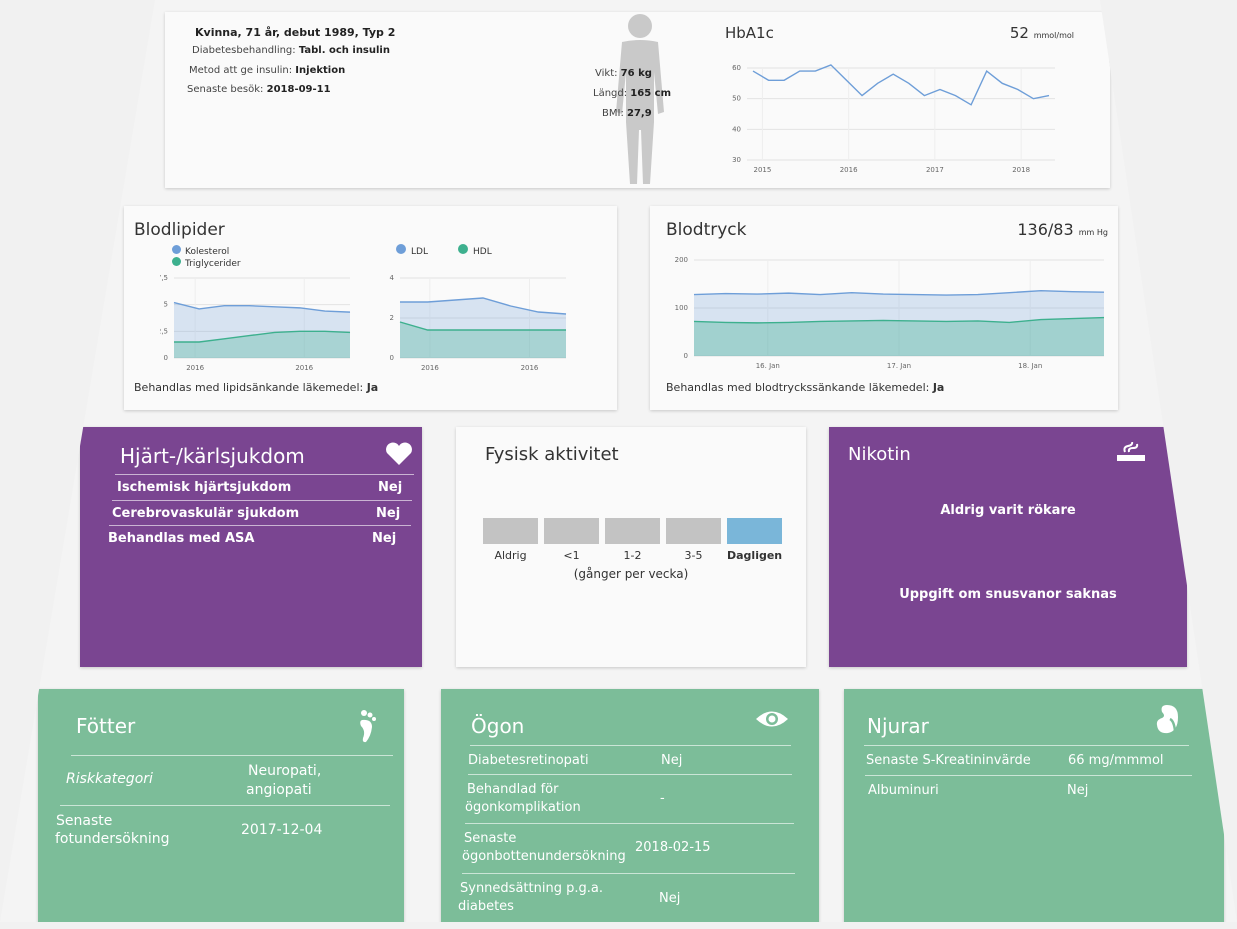 The width and height of the screenshot is (1237, 929). I want to click on foot-exam-label-line2: fotundersökning, so click(112, 839).